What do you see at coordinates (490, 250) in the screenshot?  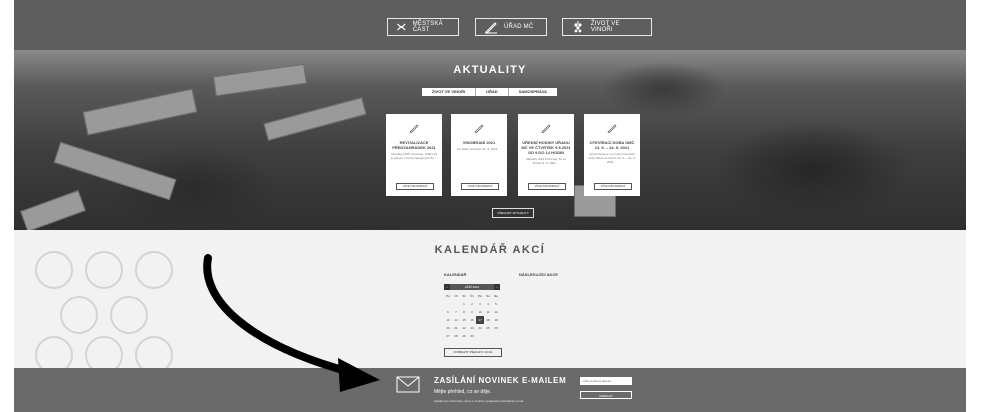 I see `calendar-title: KALENDÁŘ AKCÍ` at bounding box center [490, 250].